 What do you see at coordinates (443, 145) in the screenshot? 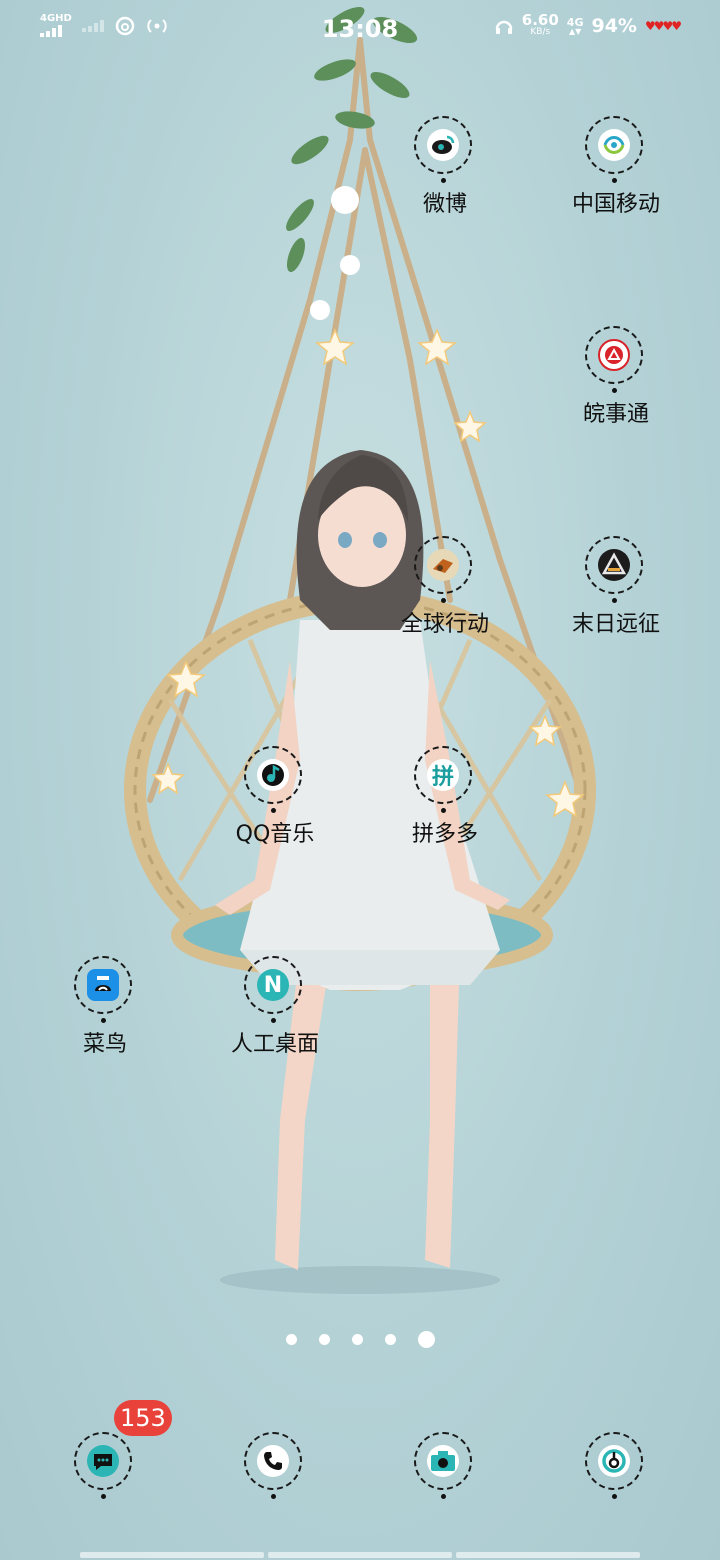
I see `weibo-icon` at bounding box center [443, 145].